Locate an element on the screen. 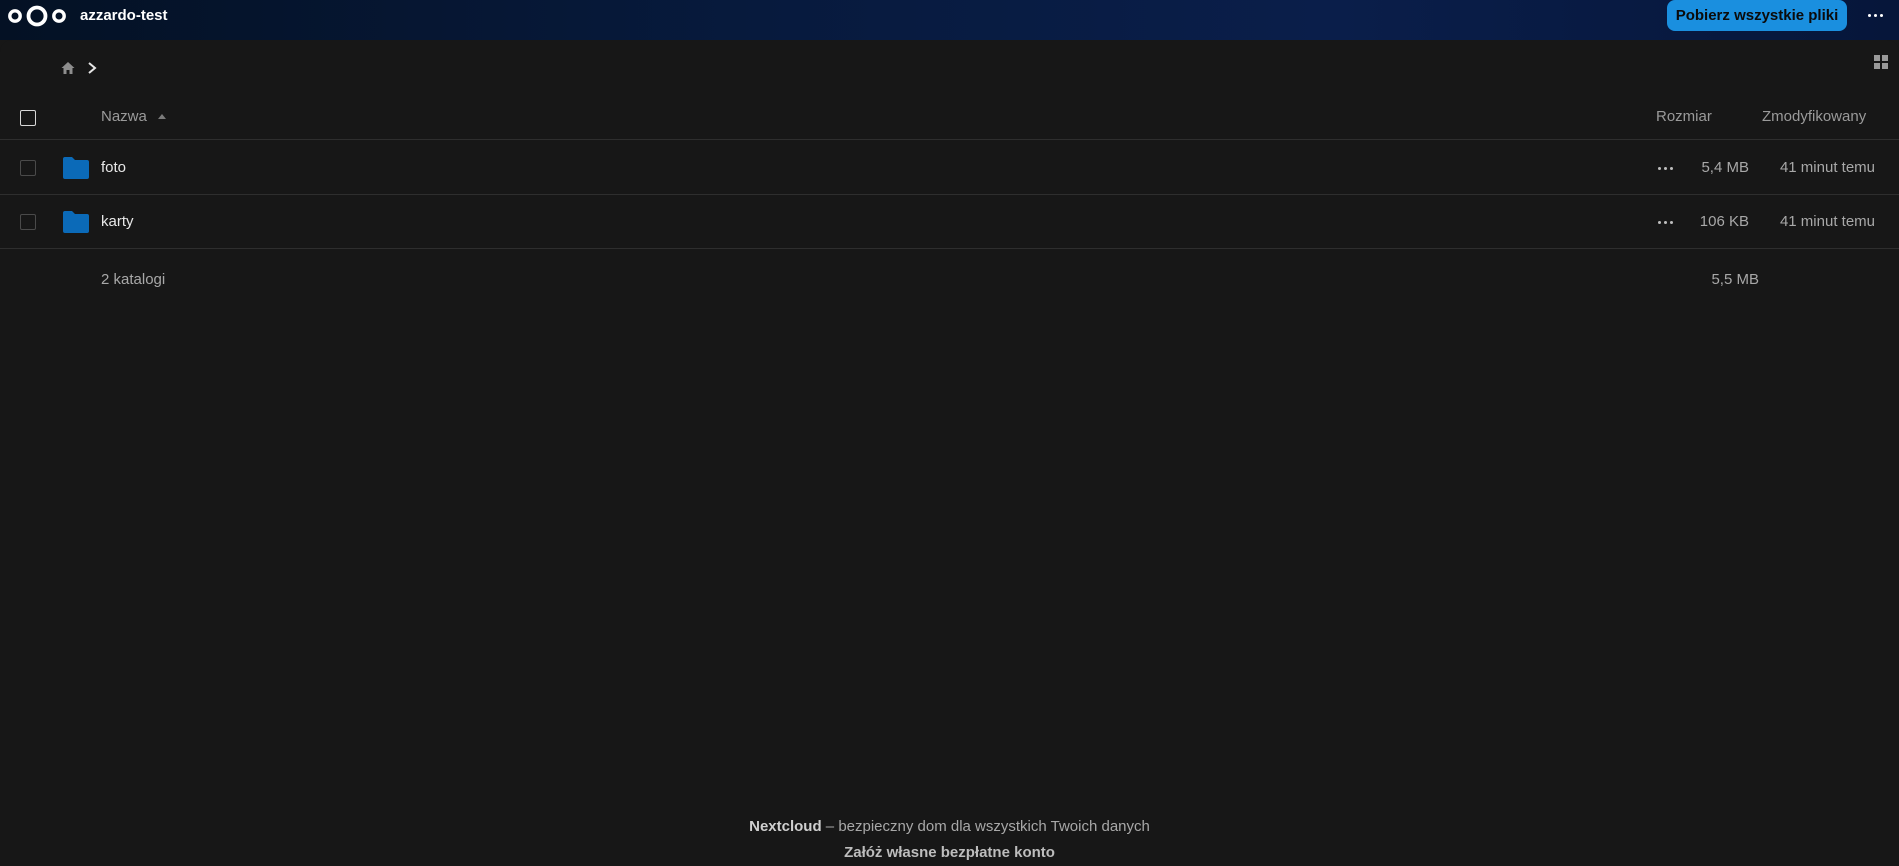  folder-count-summary: 2 katalogi is located at coordinates (133, 279).